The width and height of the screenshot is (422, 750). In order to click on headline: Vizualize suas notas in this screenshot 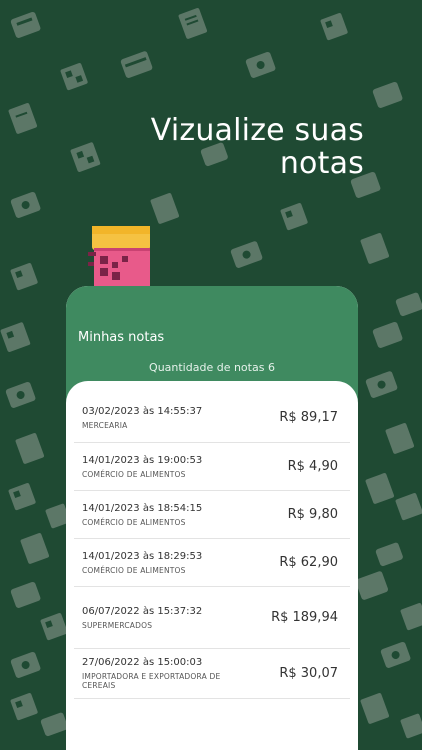, I will do `click(257, 147)`.